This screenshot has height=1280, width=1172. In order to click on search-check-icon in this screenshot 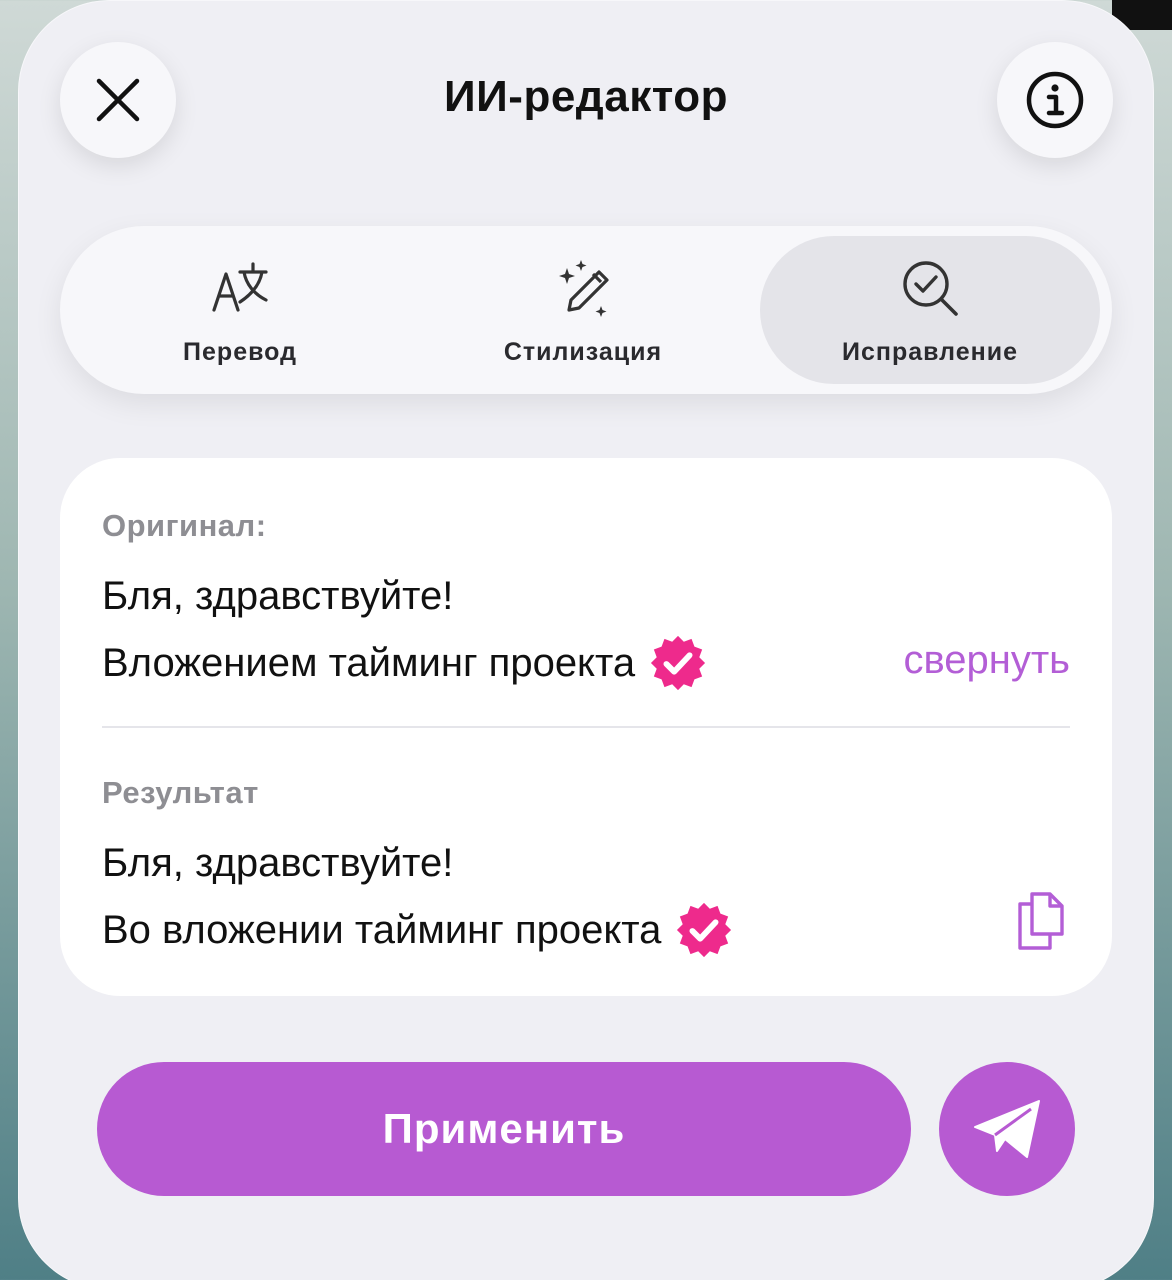, I will do `click(930, 288)`.